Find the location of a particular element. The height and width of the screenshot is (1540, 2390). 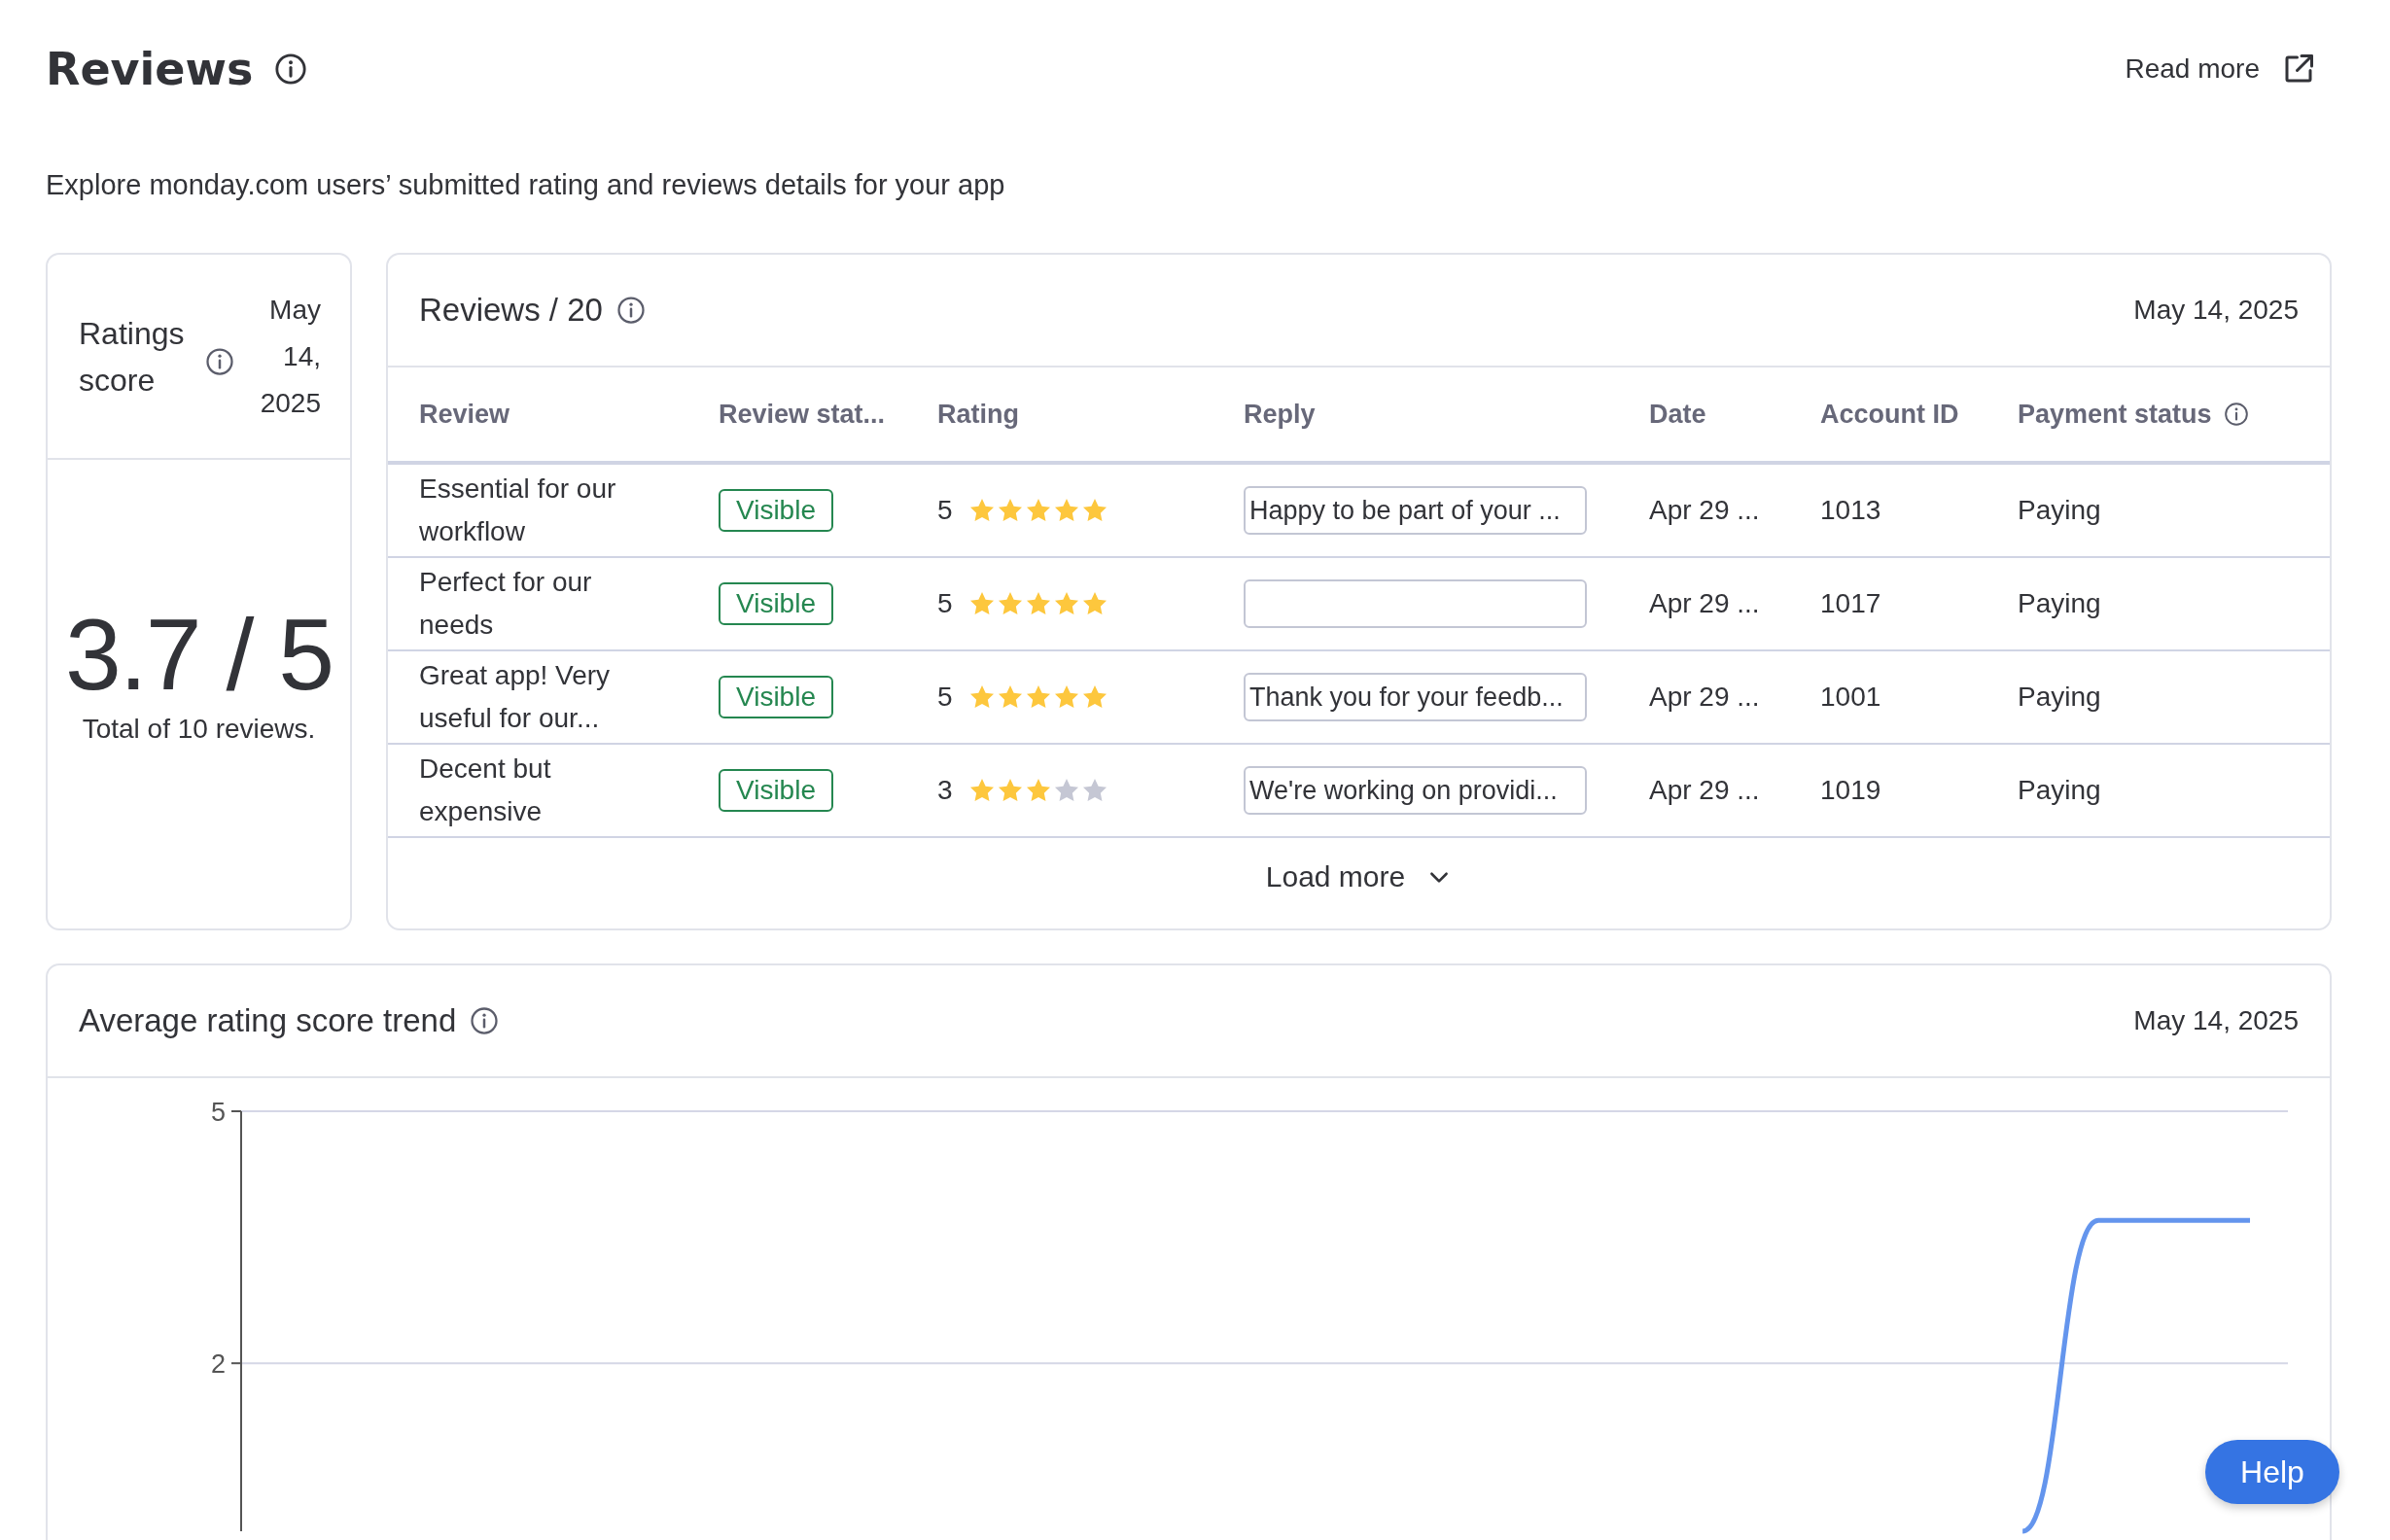

reviews-total: Total of 10 reviews. is located at coordinates (199, 729).